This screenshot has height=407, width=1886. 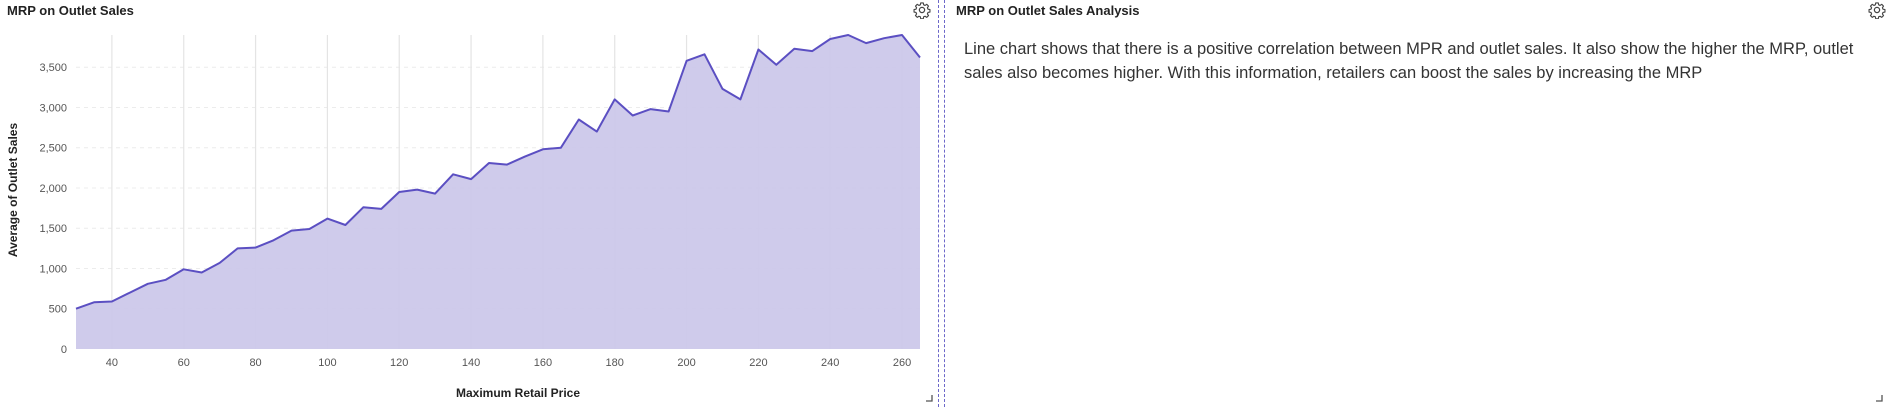 I want to click on x-tick-label: 200, so click(x=686, y=363).